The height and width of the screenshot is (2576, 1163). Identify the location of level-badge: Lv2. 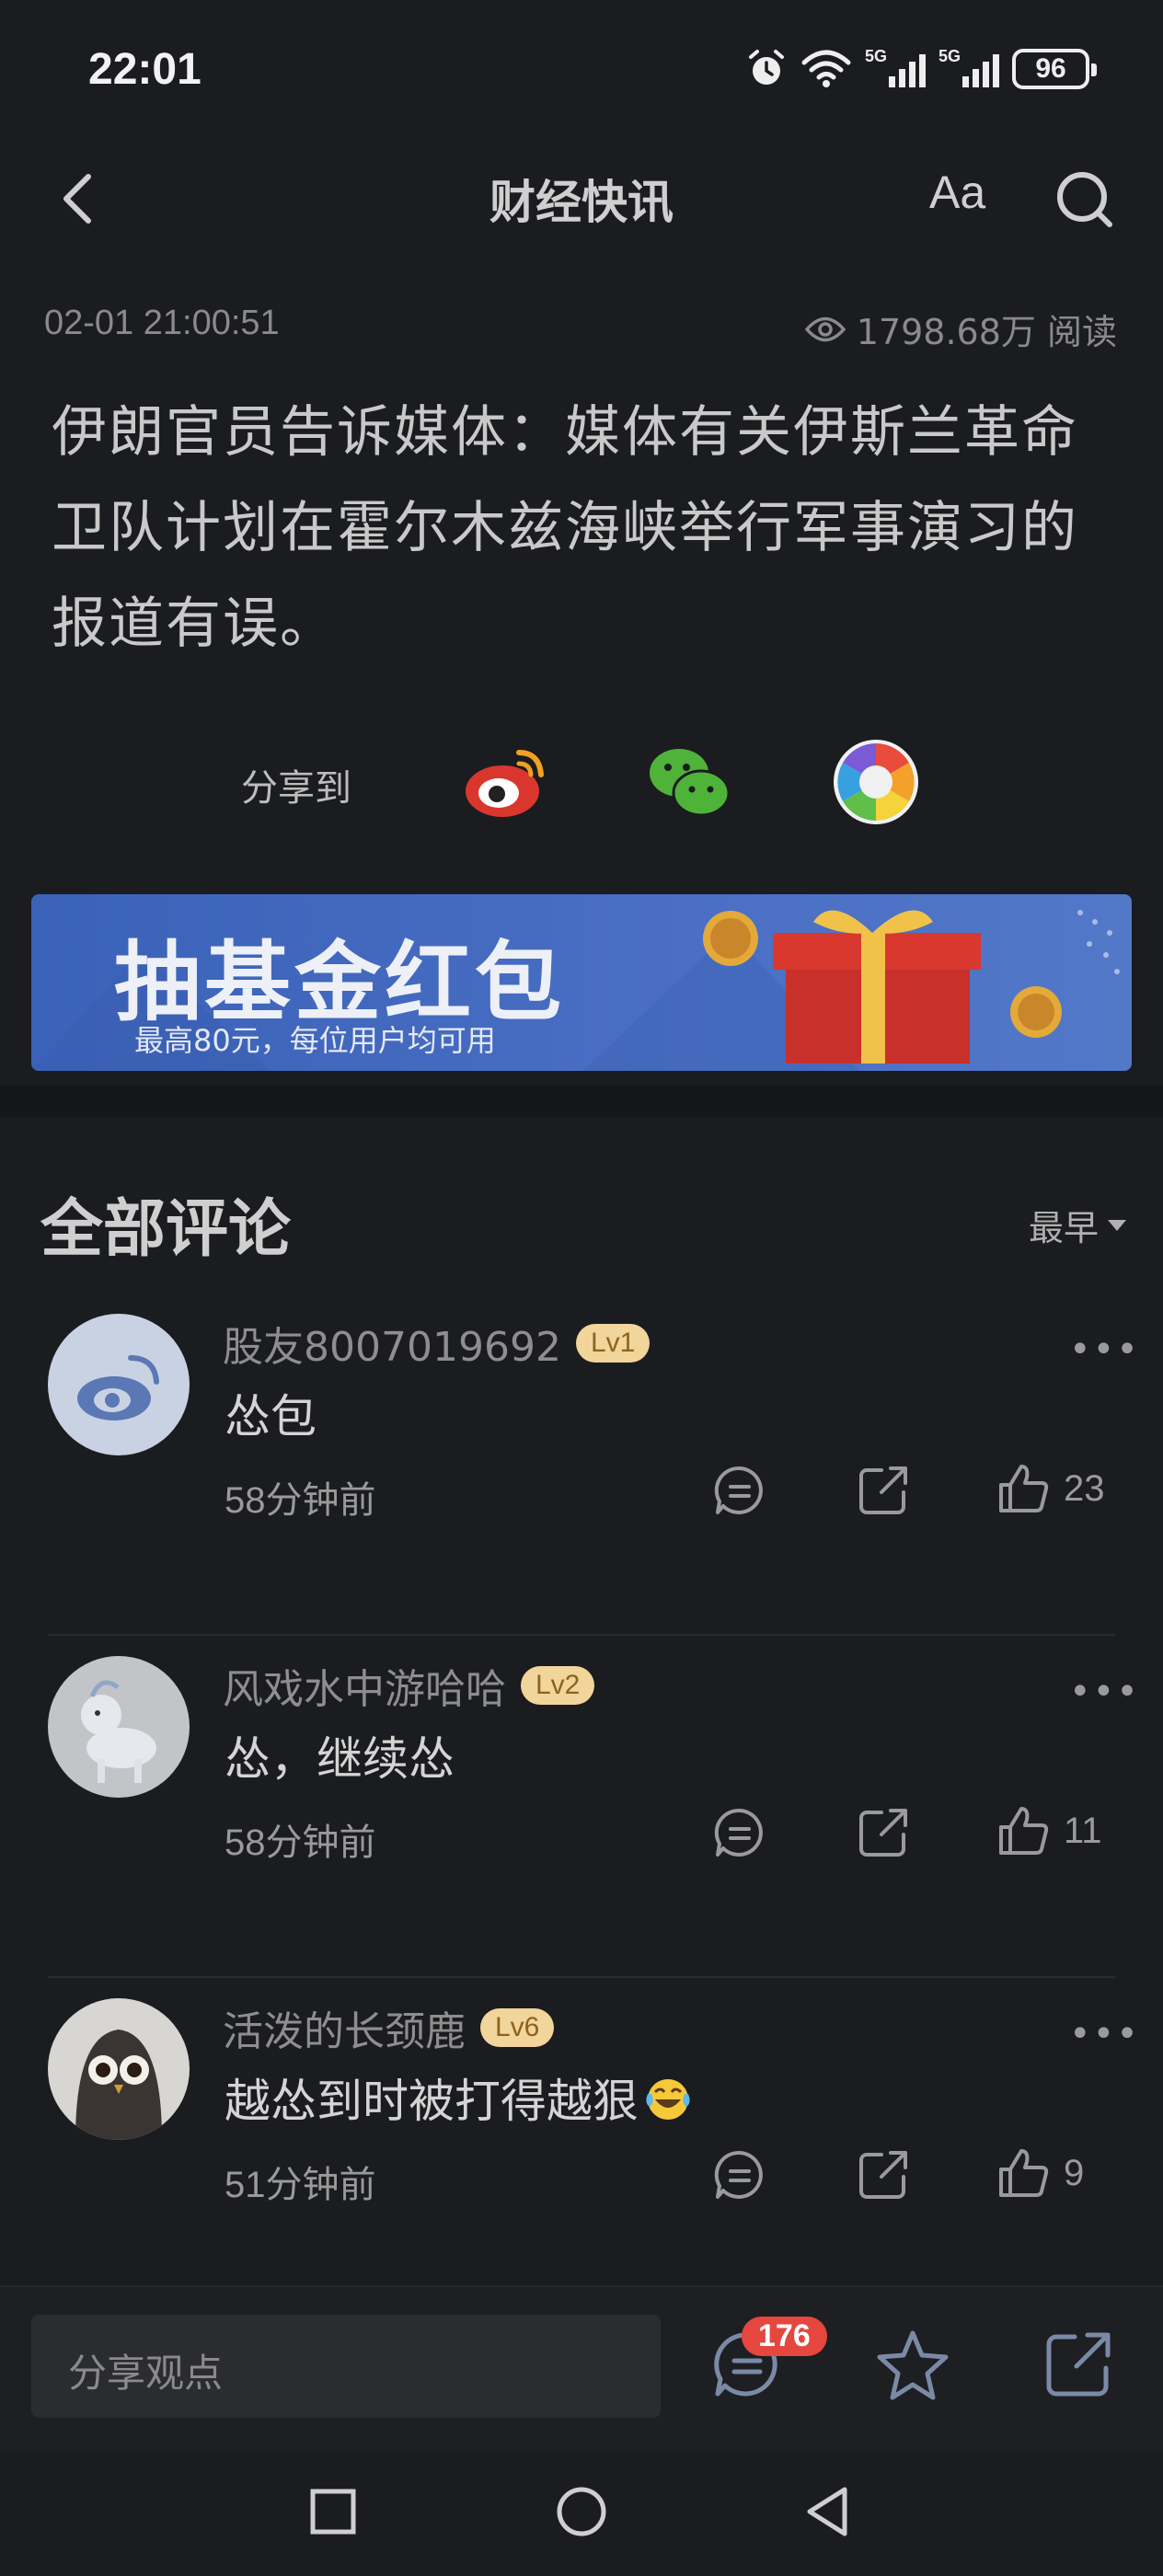
(558, 1685).